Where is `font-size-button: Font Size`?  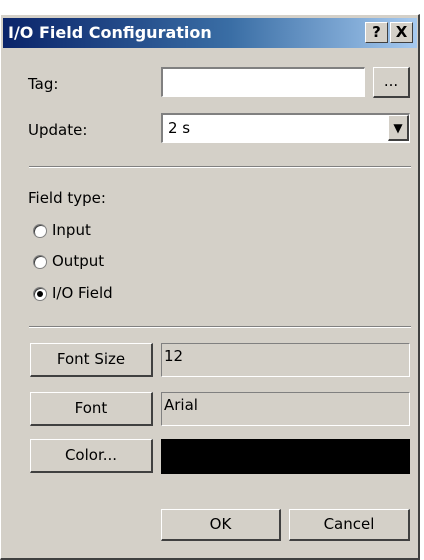
font-size-button: Font Size is located at coordinates (91, 360).